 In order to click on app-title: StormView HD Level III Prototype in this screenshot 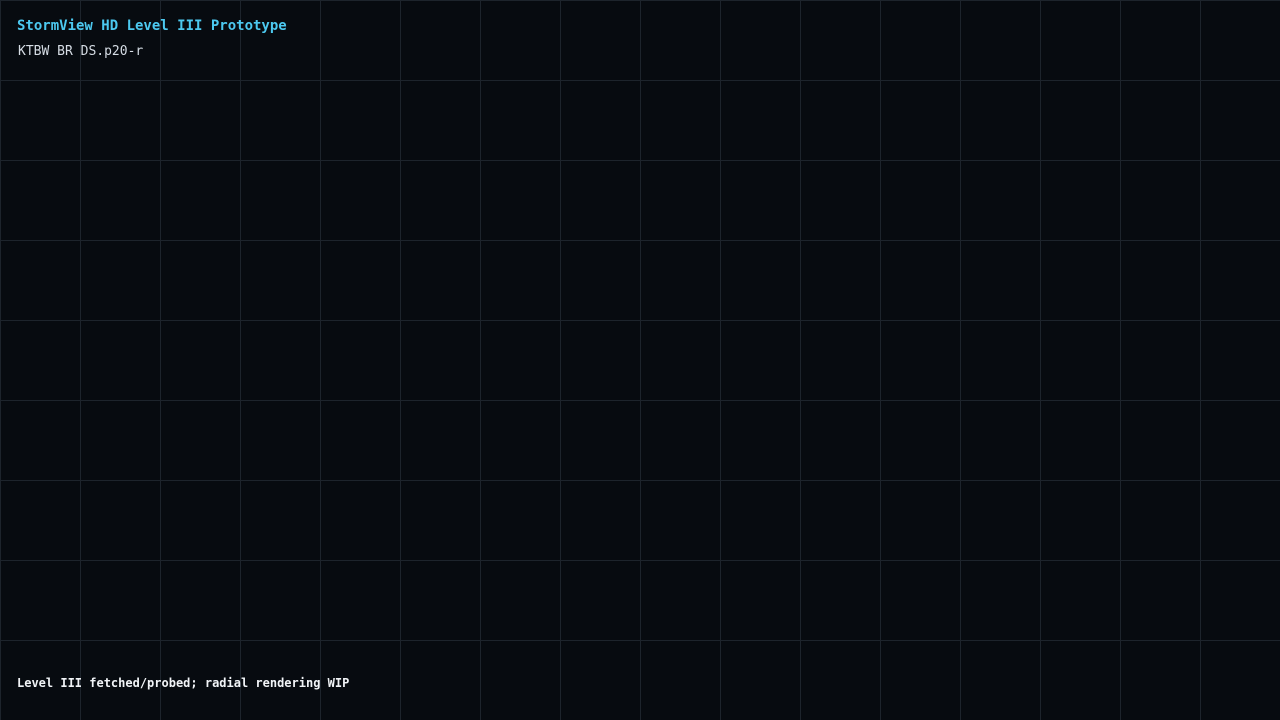, I will do `click(152, 26)`.